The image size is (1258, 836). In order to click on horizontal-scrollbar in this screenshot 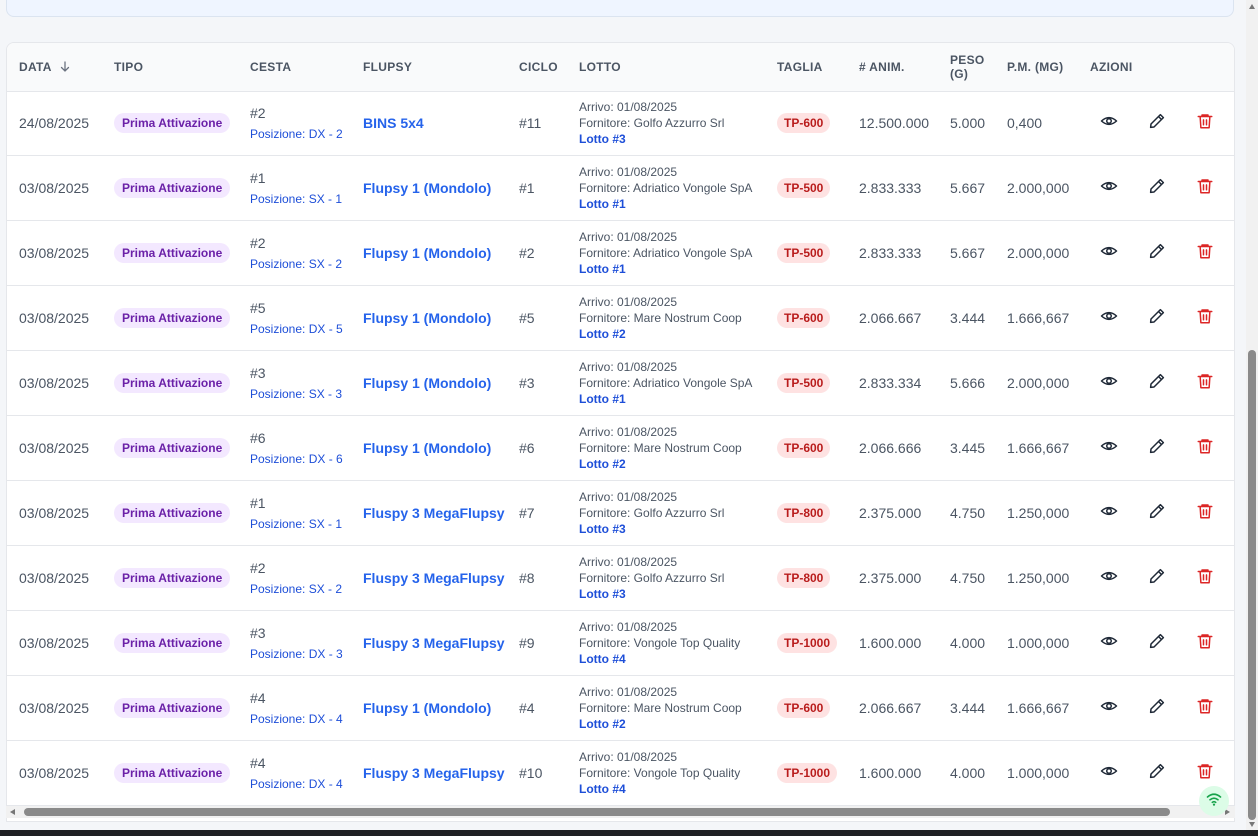, I will do `click(620, 812)`.